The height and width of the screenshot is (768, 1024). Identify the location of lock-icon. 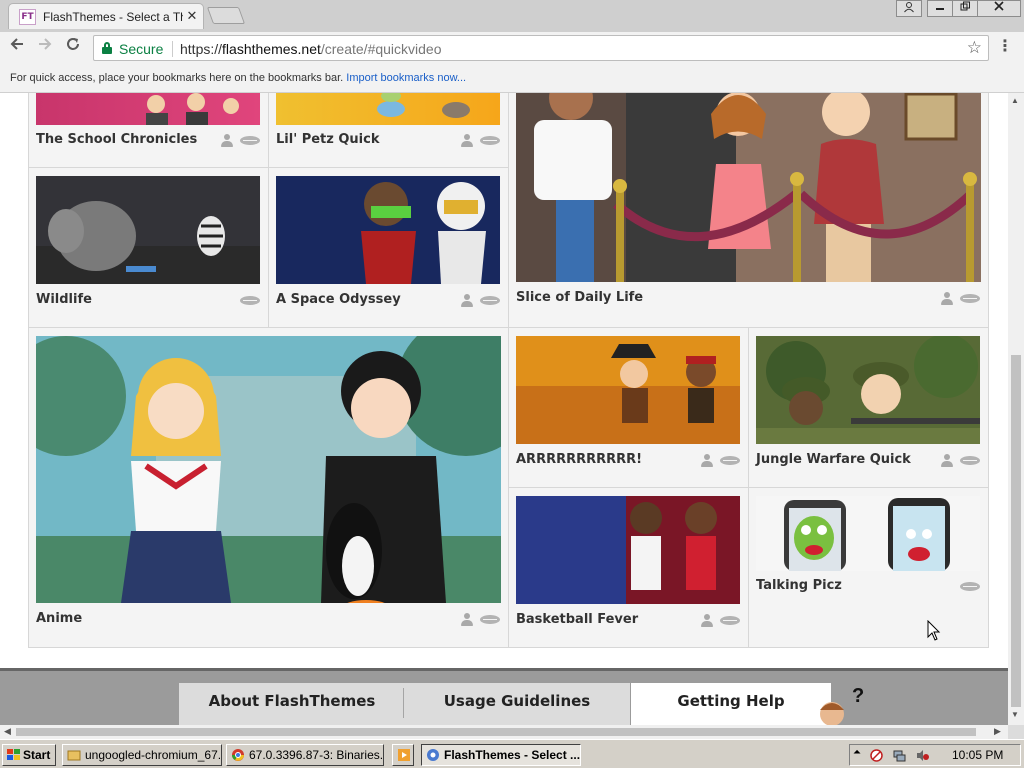
(107, 48).